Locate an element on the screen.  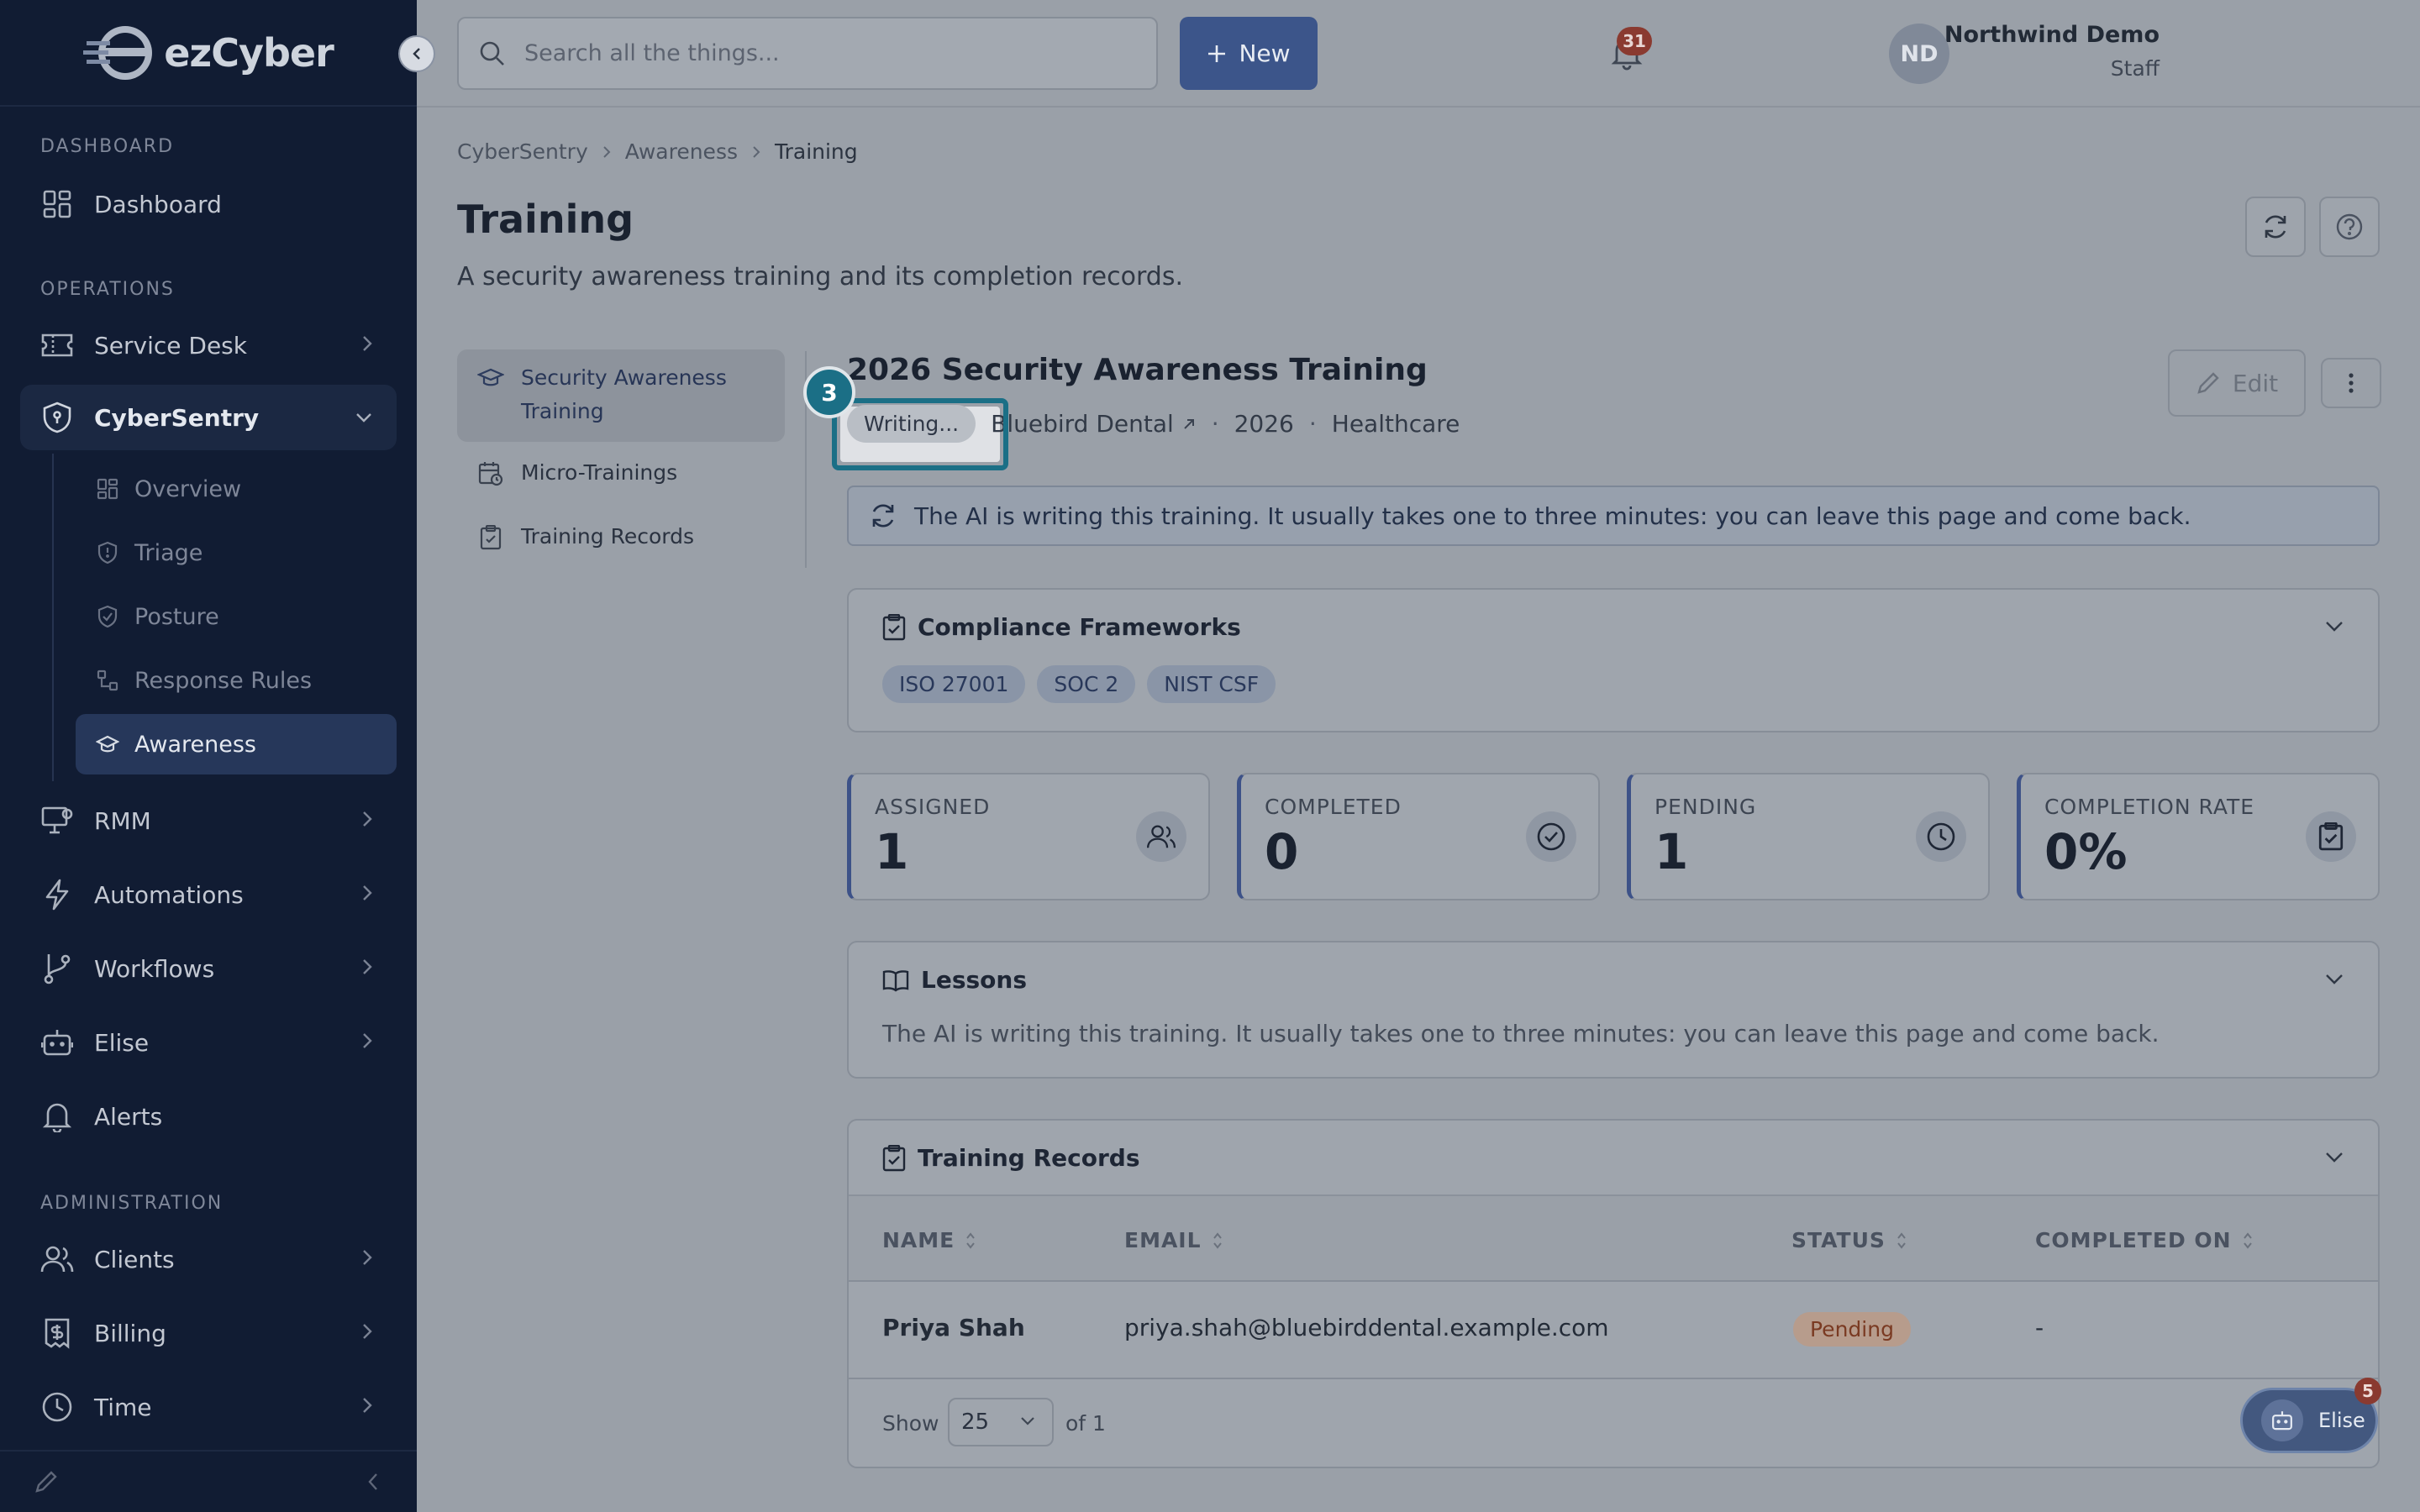
column-header-completed-on: COMPLETED ON is located at coordinates (2145, 1240).